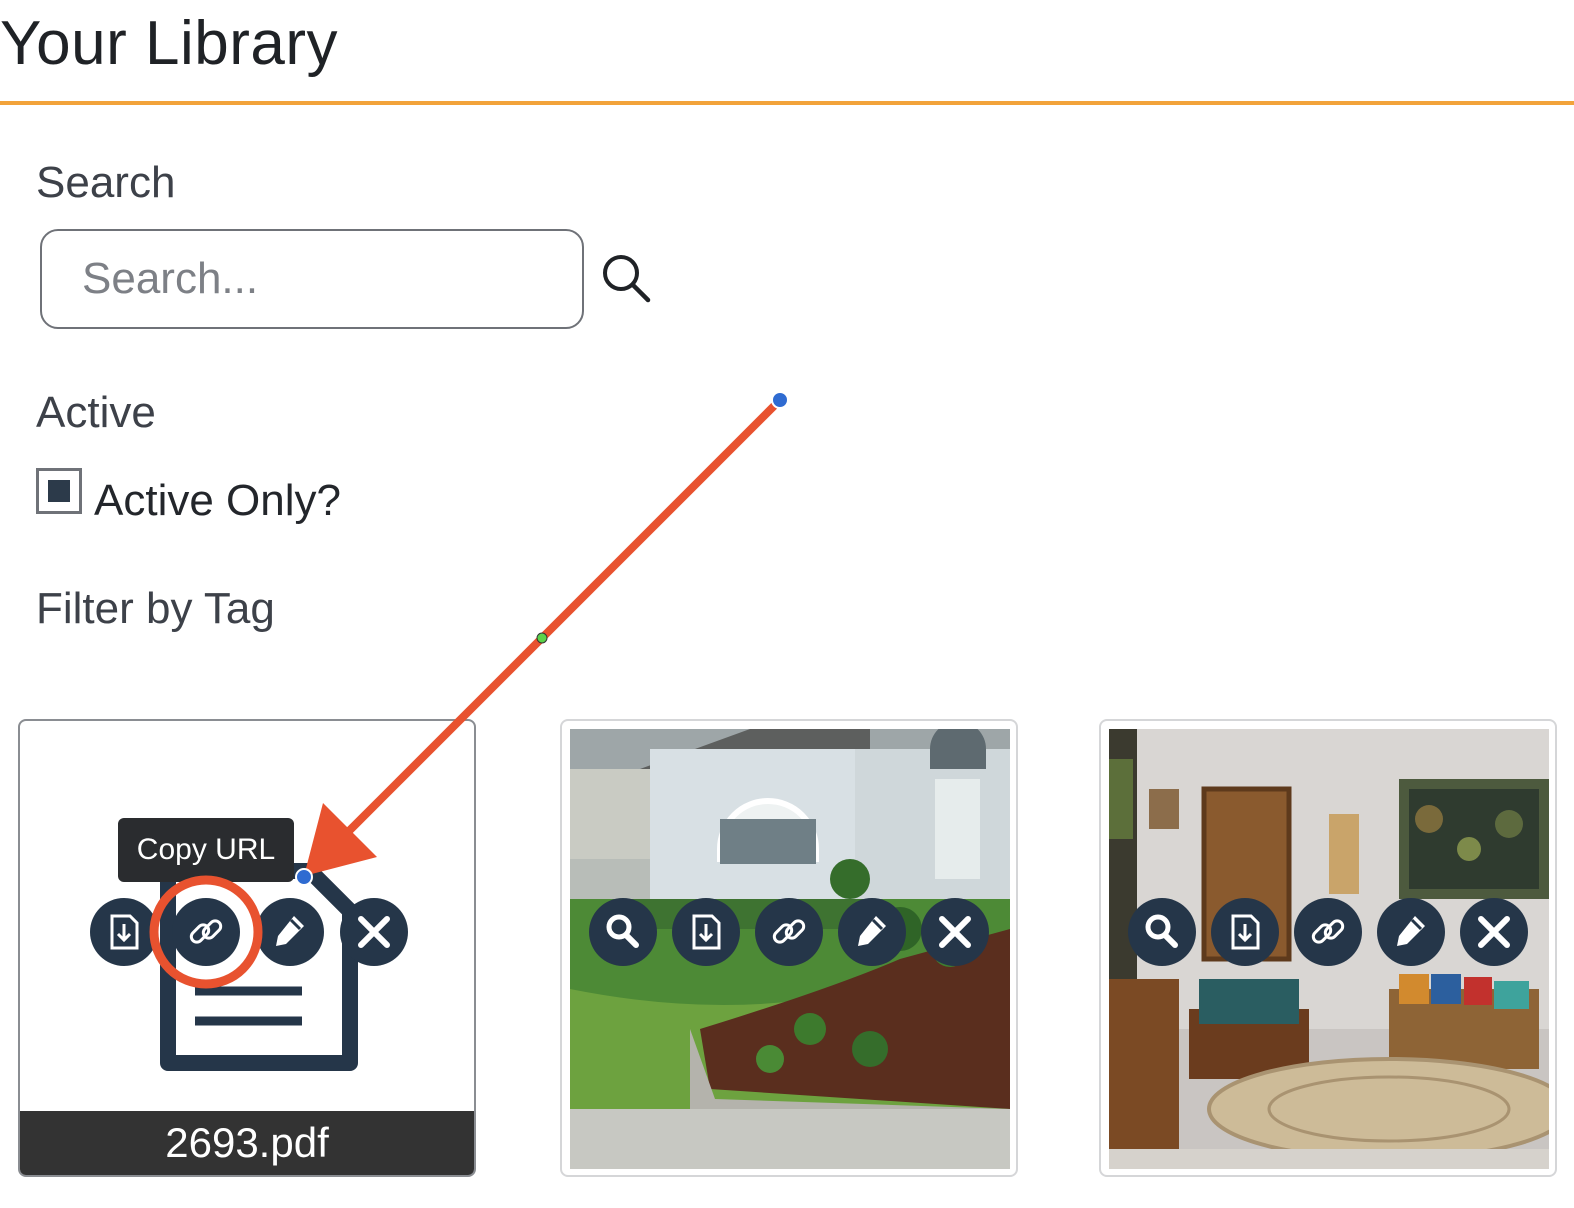 The image size is (1574, 1208). I want to click on search-input, so click(312, 279).